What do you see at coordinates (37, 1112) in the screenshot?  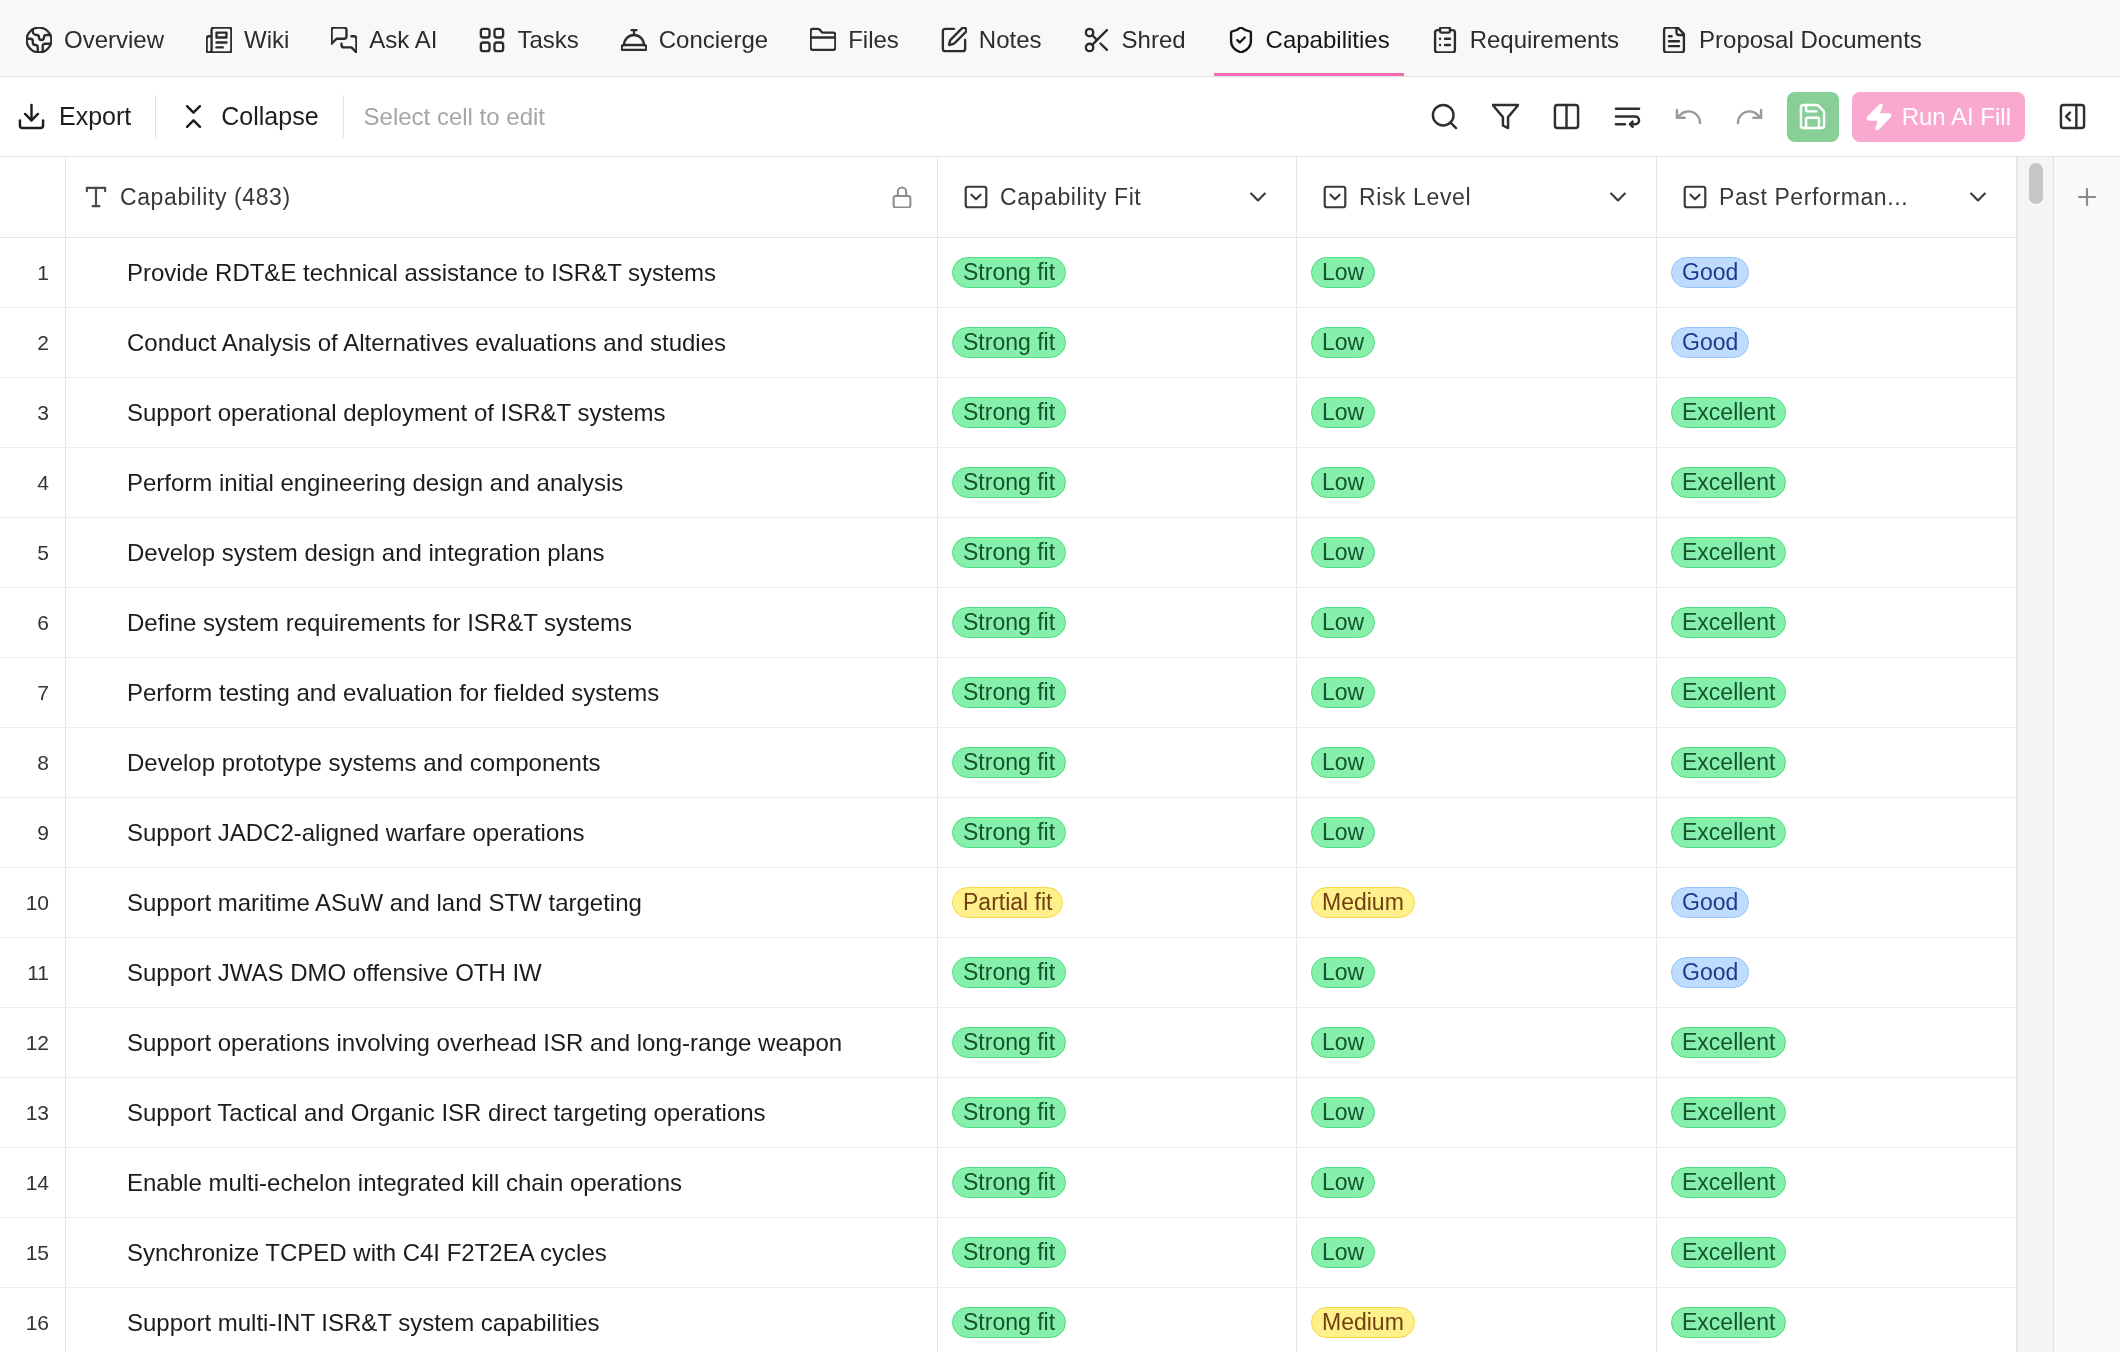 I see `row-number: 13` at bounding box center [37, 1112].